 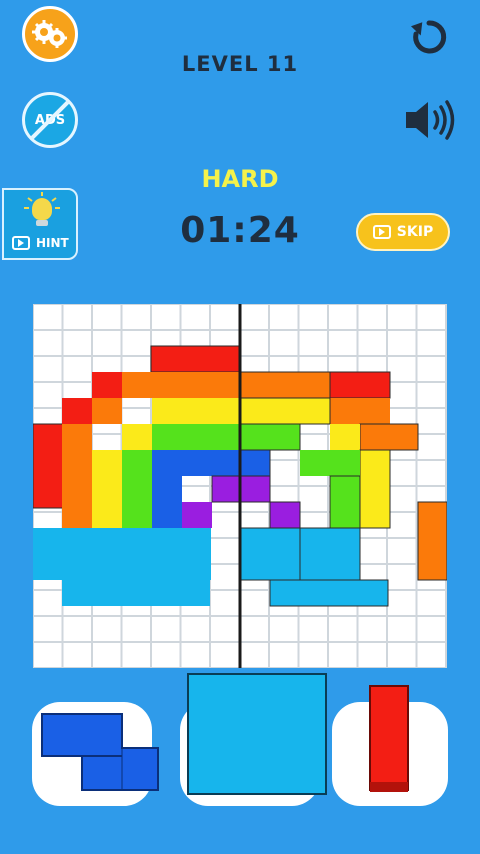 What do you see at coordinates (345, 502) in the screenshot?
I see `piece-green-right` at bounding box center [345, 502].